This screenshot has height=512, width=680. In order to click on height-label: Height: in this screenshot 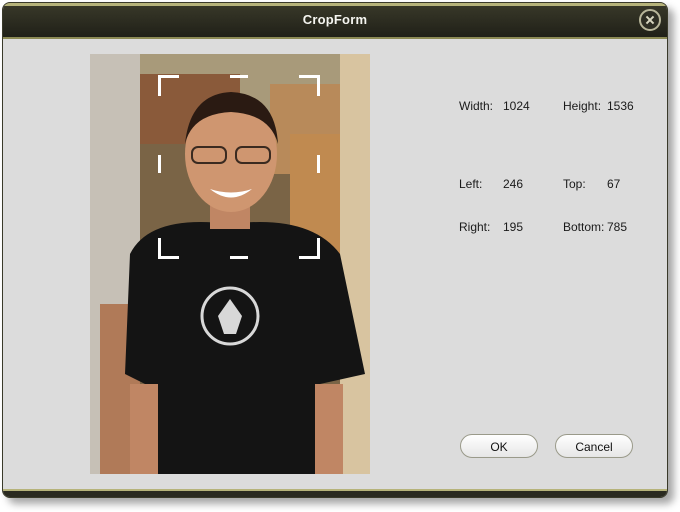, I will do `click(582, 106)`.